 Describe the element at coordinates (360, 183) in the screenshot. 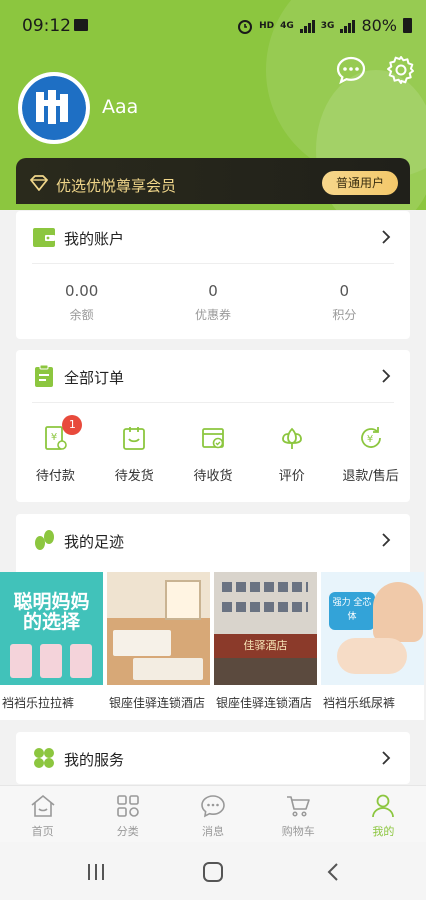

I see `member-level-badge: 普通用户` at that location.